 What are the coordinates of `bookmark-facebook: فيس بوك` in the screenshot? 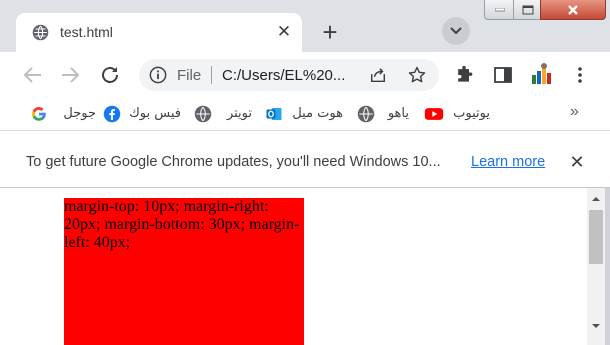 It's located at (141, 114).